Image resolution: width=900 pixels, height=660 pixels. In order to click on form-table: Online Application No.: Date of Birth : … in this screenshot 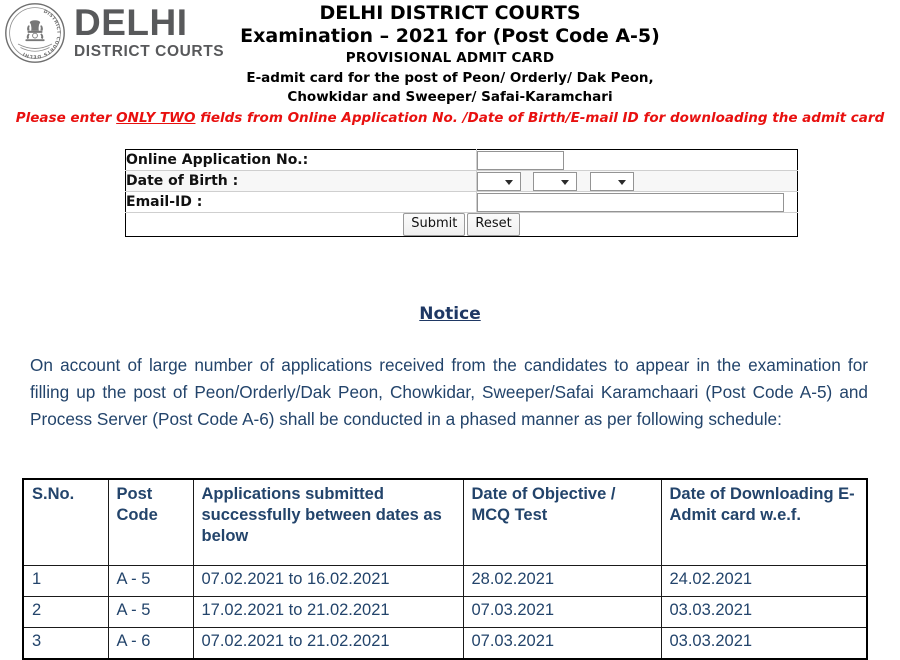, I will do `click(461, 193)`.